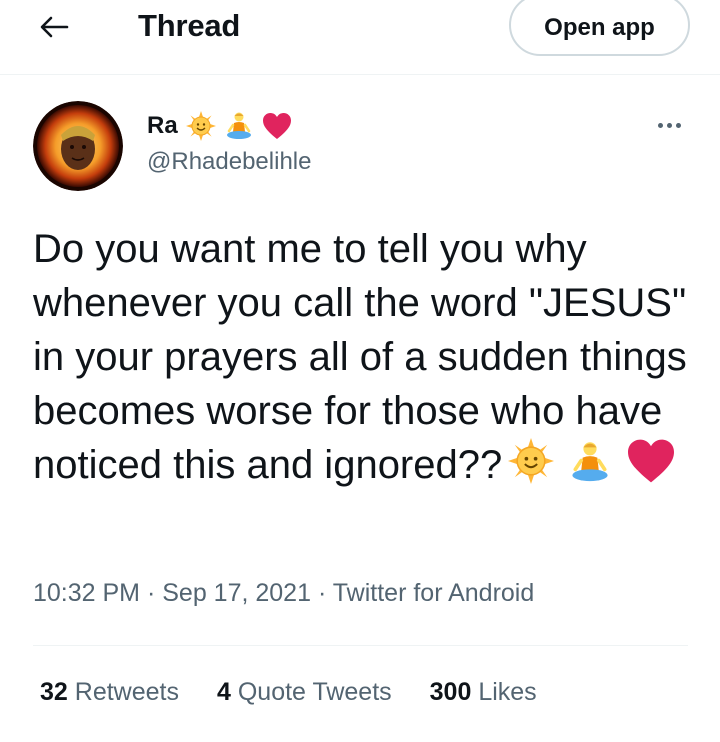 The width and height of the screenshot is (720, 742). Describe the element at coordinates (599, 28) in the screenshot. I see `open-app-button: Open app` at that location.